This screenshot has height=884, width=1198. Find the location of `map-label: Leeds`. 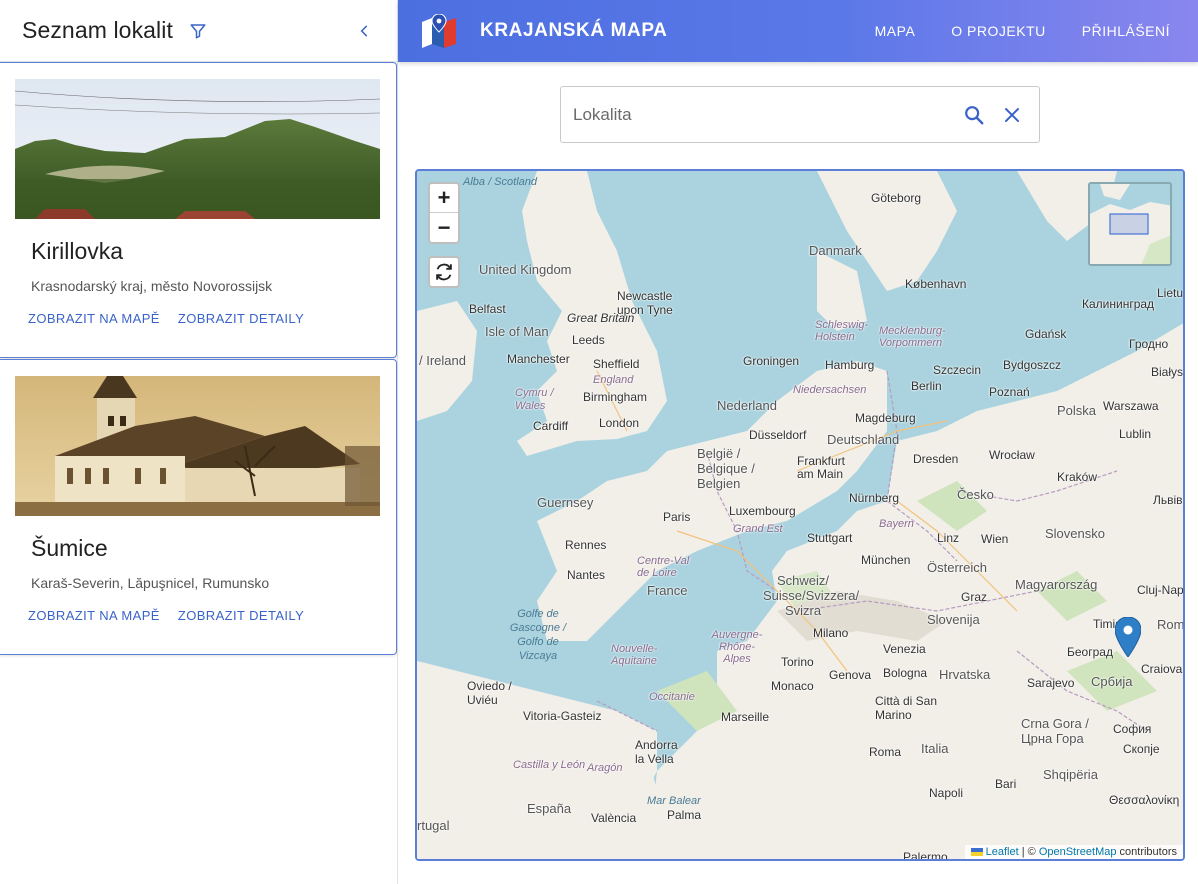

map-label: Leeds is located at coordinates (588, 340).